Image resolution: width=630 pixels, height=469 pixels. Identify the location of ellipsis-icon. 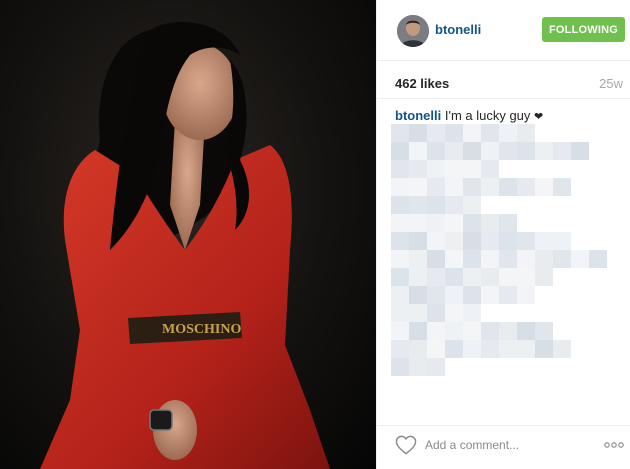
(614, 445).